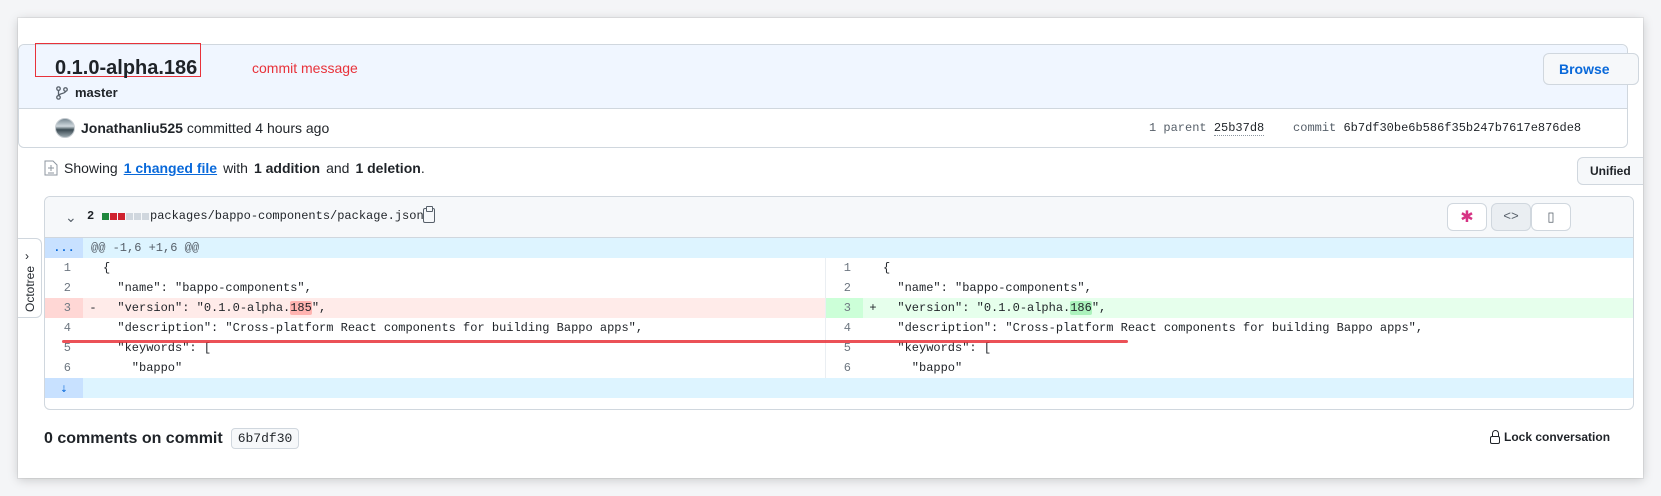 This screenshot has height=496, width=1661. What do you see at coordinates (338, 168) in the screenshot?
I see `and-text: and` at bounding box center [338, 168].